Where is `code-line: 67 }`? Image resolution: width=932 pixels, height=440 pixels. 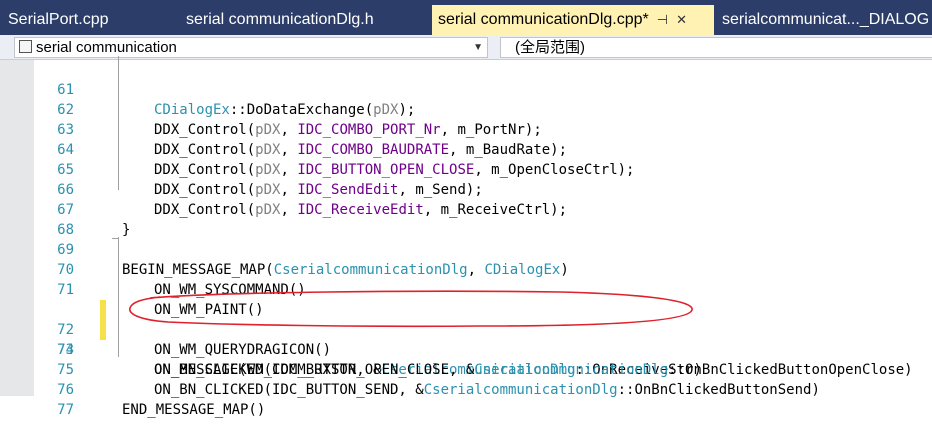 code-line: 67 } is located at coordinates (466, 209).